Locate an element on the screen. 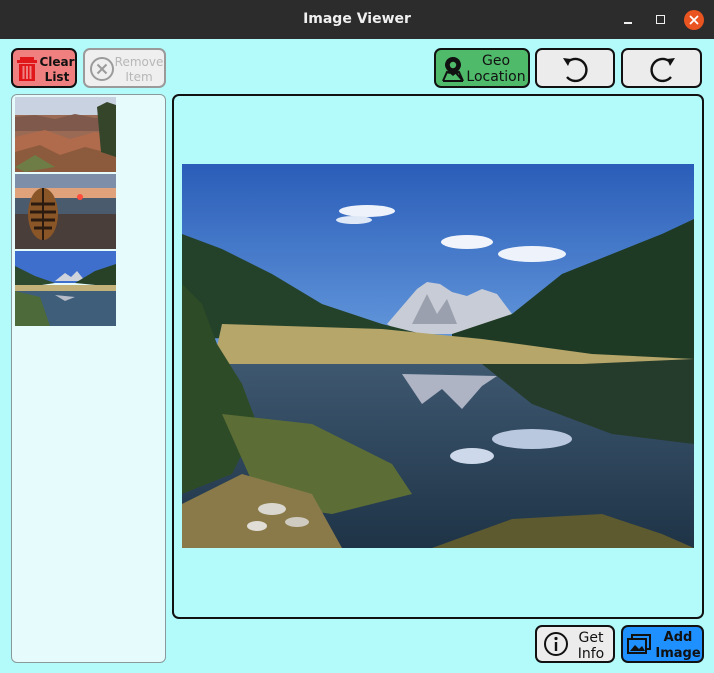 The width and height of the screenshot is (714, 673). remove-item-button: Remove Item is located at coordinates (124, 68).